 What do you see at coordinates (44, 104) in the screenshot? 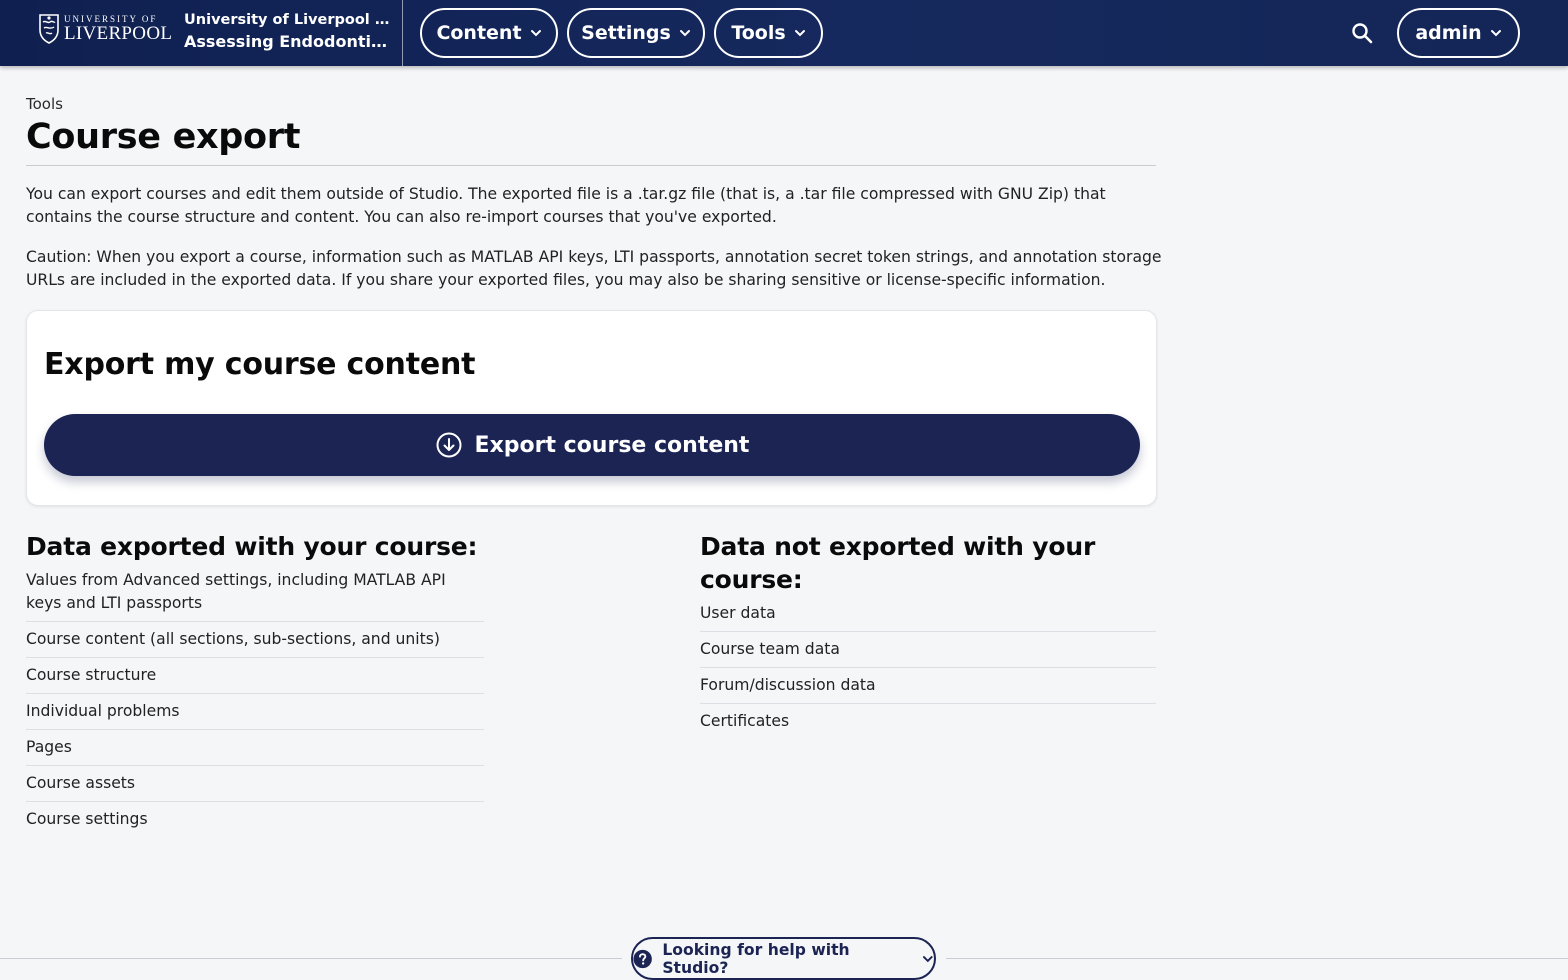
I see `breadcrumb: Tools` at bounding box center [44, 104].